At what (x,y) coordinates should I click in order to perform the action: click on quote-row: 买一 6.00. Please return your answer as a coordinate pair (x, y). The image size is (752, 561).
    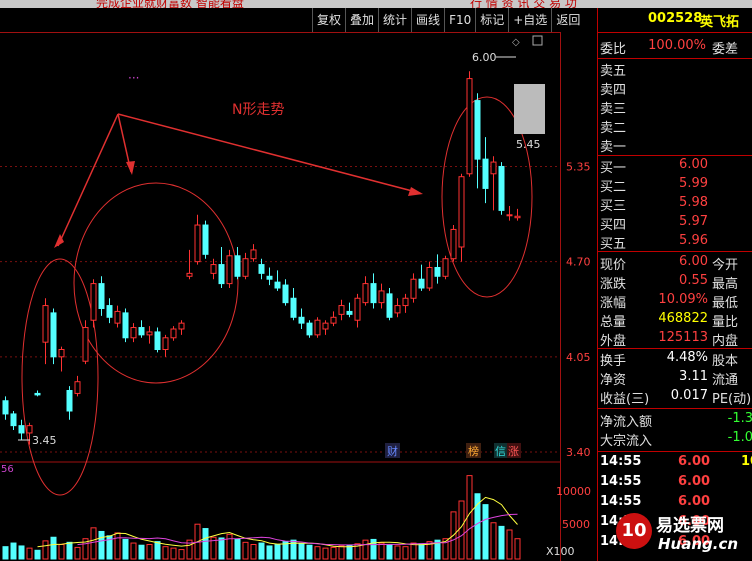
    Looking at the image, I should click on (675, 166).